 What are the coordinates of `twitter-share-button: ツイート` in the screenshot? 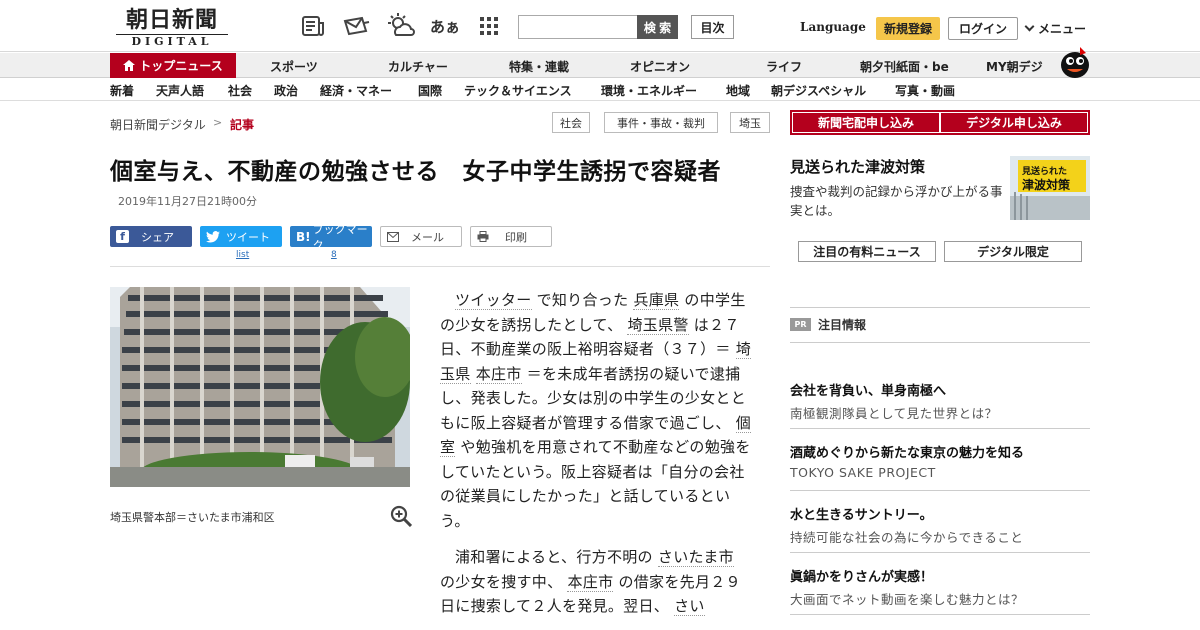 It's located at (241, 236).